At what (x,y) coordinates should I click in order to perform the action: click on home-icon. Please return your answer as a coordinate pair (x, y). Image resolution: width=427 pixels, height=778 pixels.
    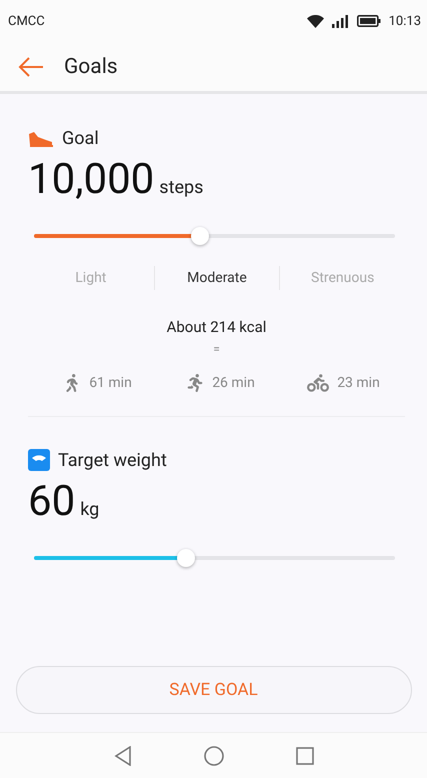
    Looking at the image, I should click on (214, 756).